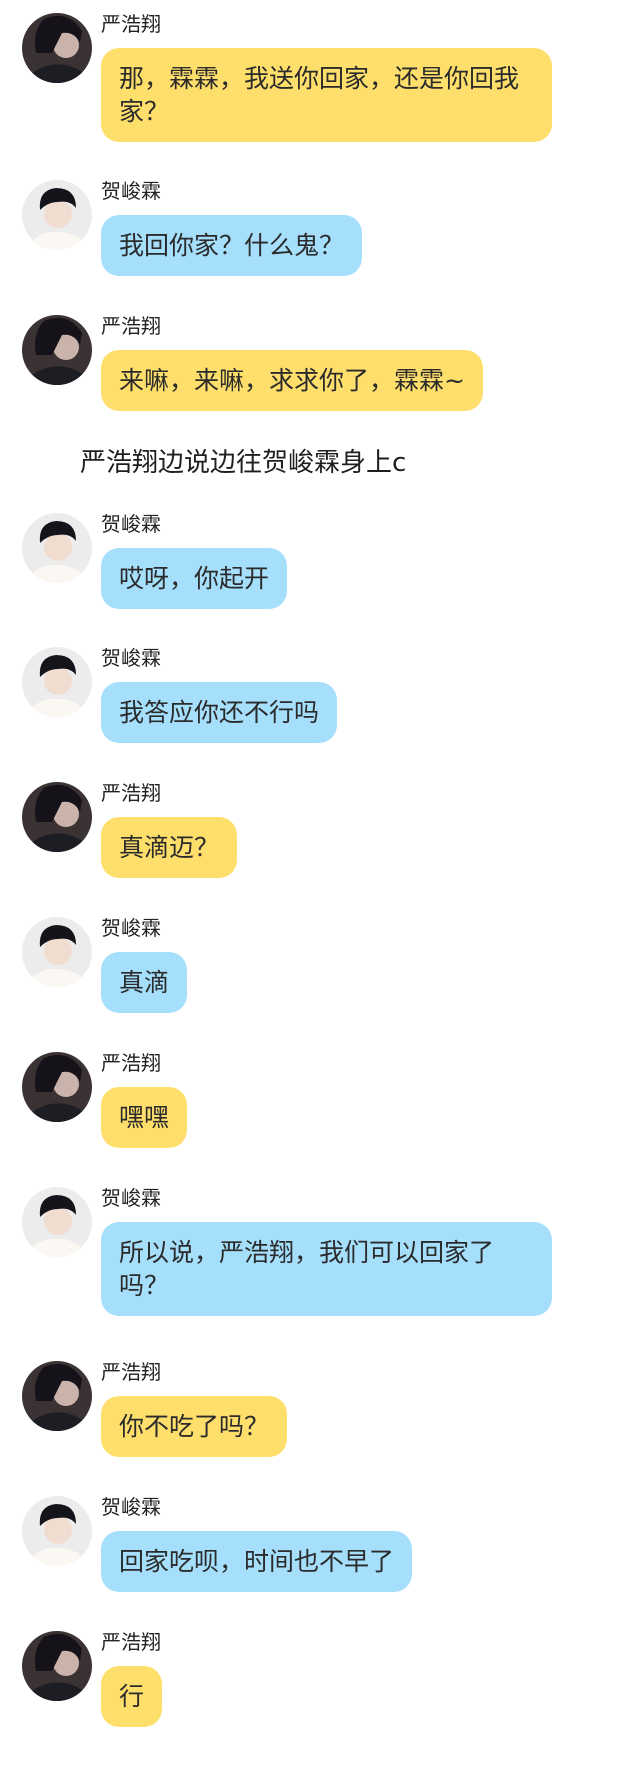 This screenshot has height=1785, width=640. I want to click on message-row: 严浩翔 真滴迈？, so click(320, 826).